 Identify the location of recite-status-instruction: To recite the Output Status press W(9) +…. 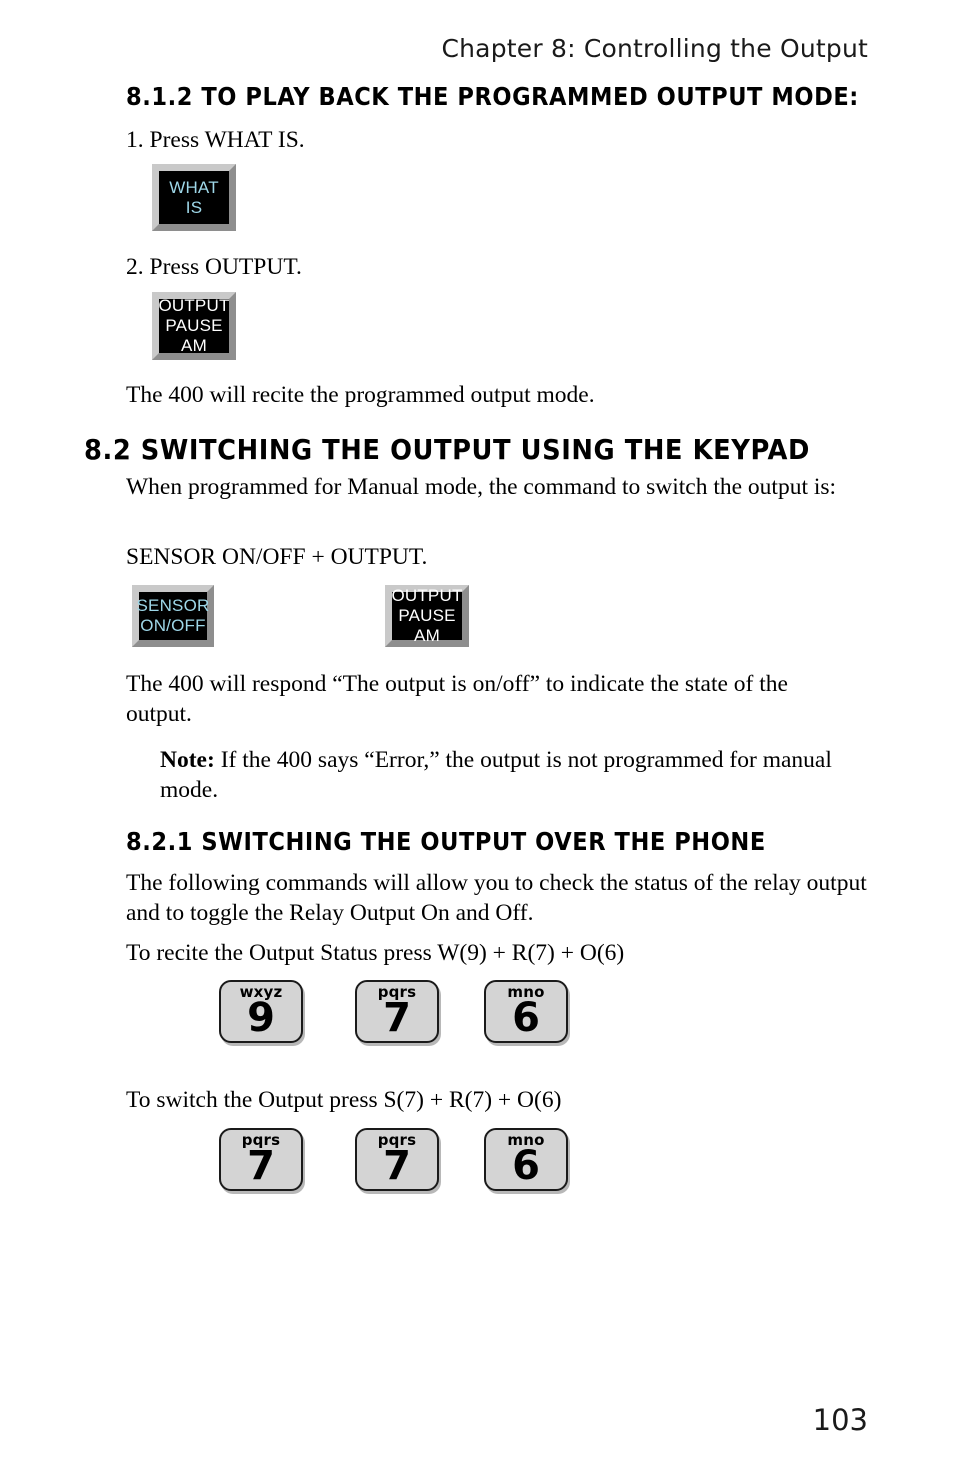
(375, 953).